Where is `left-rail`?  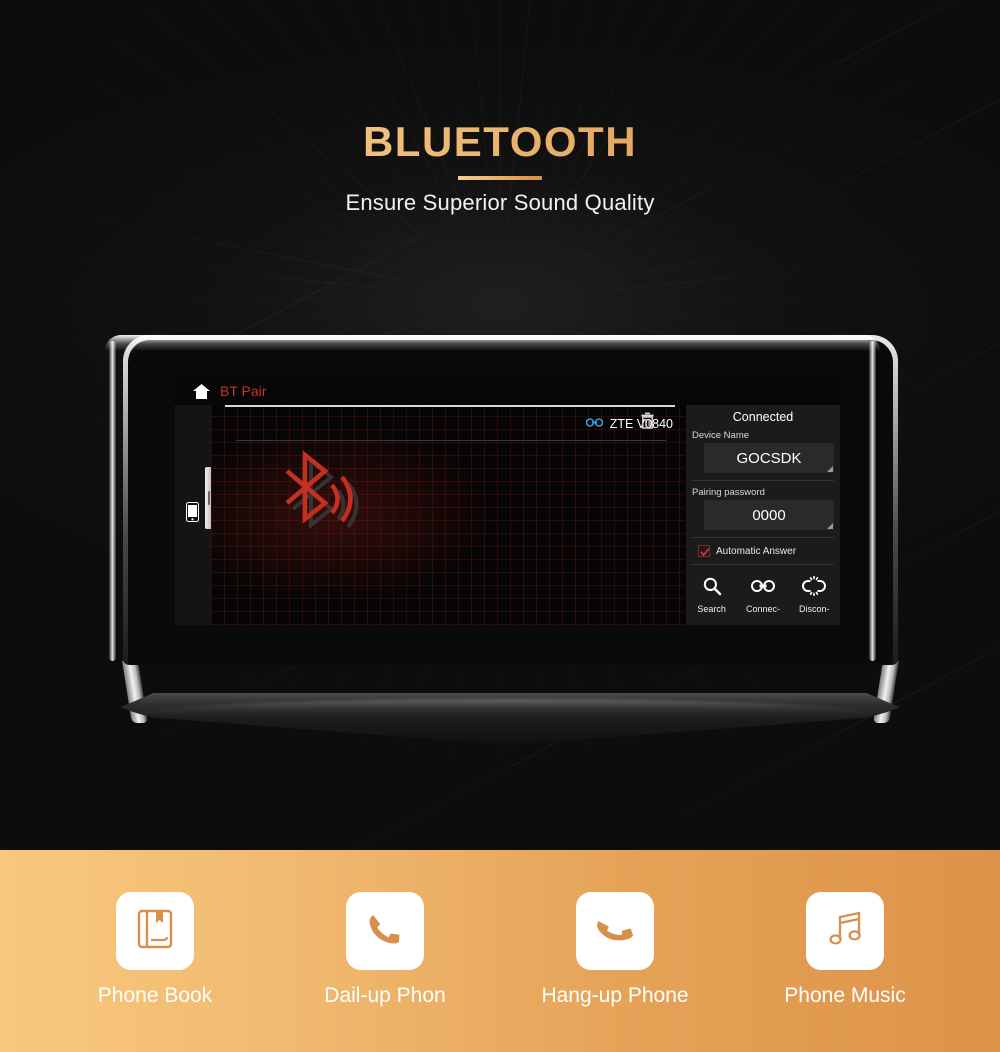
left-rail is located at coordinates (194, 515).